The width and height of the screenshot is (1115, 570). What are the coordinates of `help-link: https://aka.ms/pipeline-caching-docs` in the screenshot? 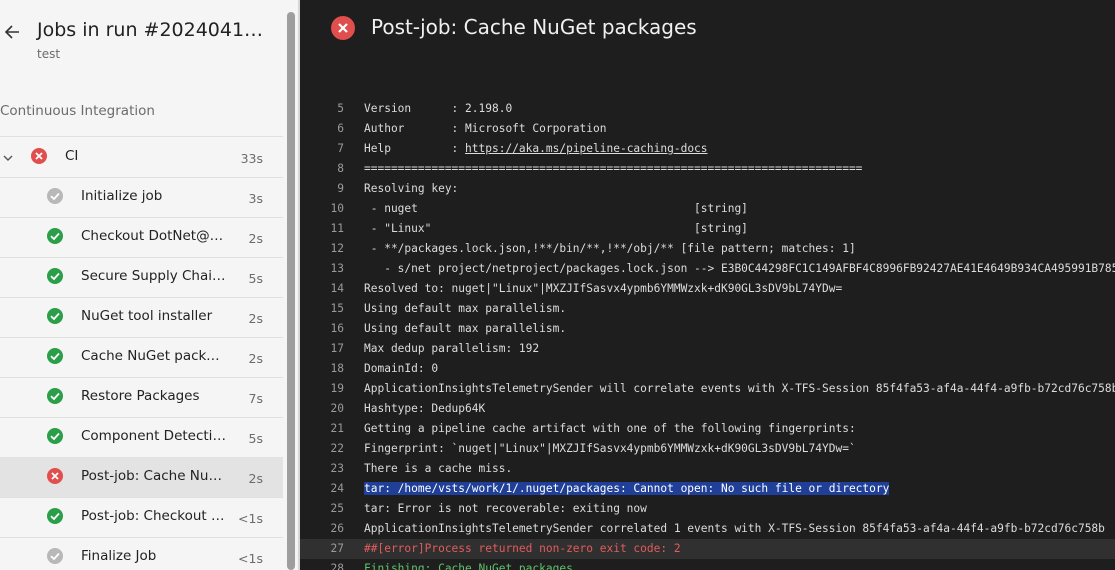 It's located at (586, 148).